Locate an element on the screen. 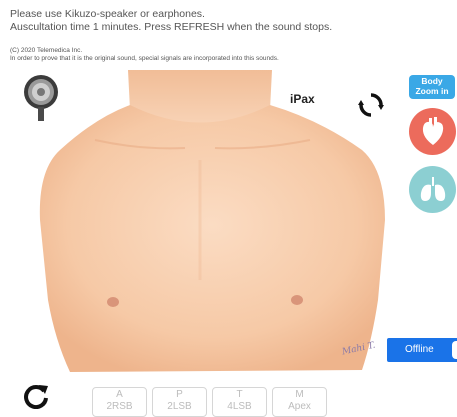 The height and width of the screenshot is (417, 457). point-letter: A is located at coordinates (119, 394).